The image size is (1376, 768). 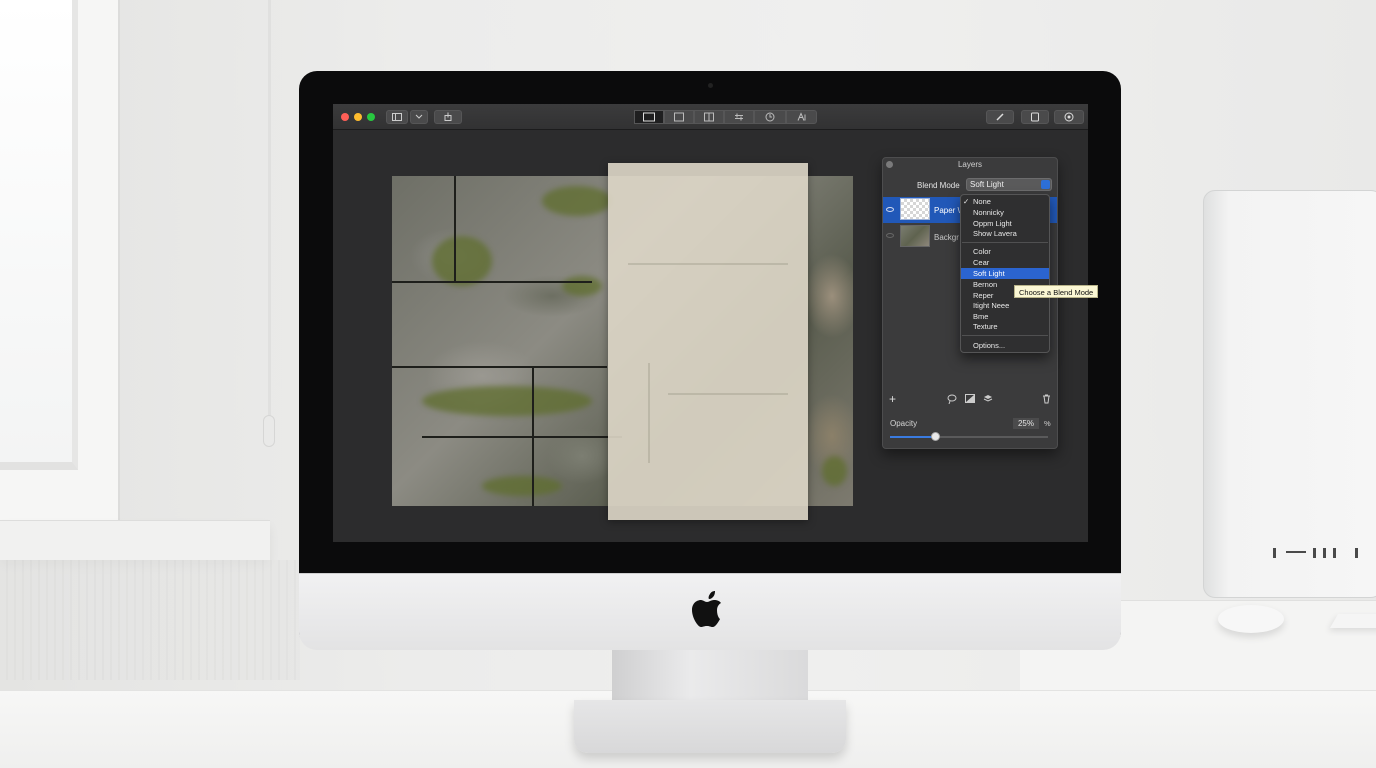 What do you see at coordinates (969, 164) in the screenshot?
I see `panel-title: Layers` at bounding box center [969, 164].